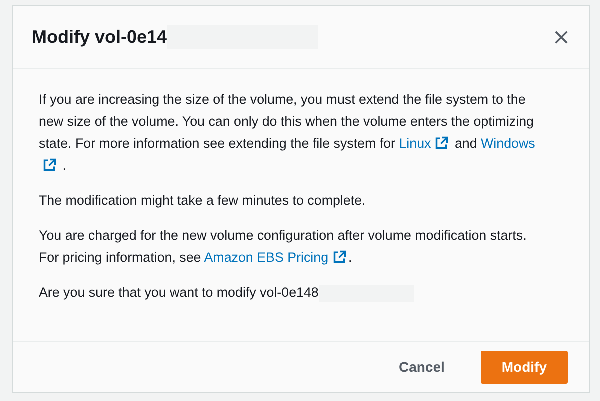 The width and height of the screenshot is (600, 401). Describe the element at coordinates (524, 367) in the screenshot. I see `modify-button: Modify` at that location.